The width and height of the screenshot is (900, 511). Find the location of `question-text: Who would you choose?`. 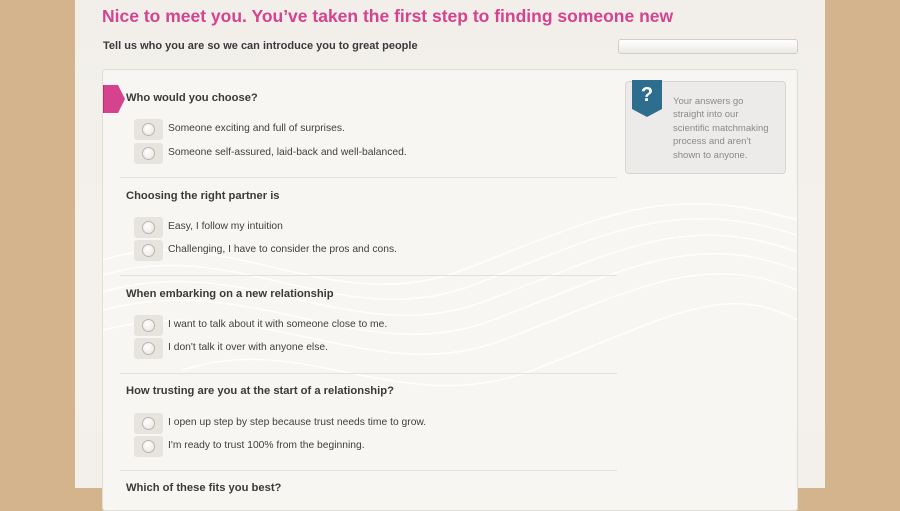

question-text: Who would you choose? is located at coordinates (192, 98).